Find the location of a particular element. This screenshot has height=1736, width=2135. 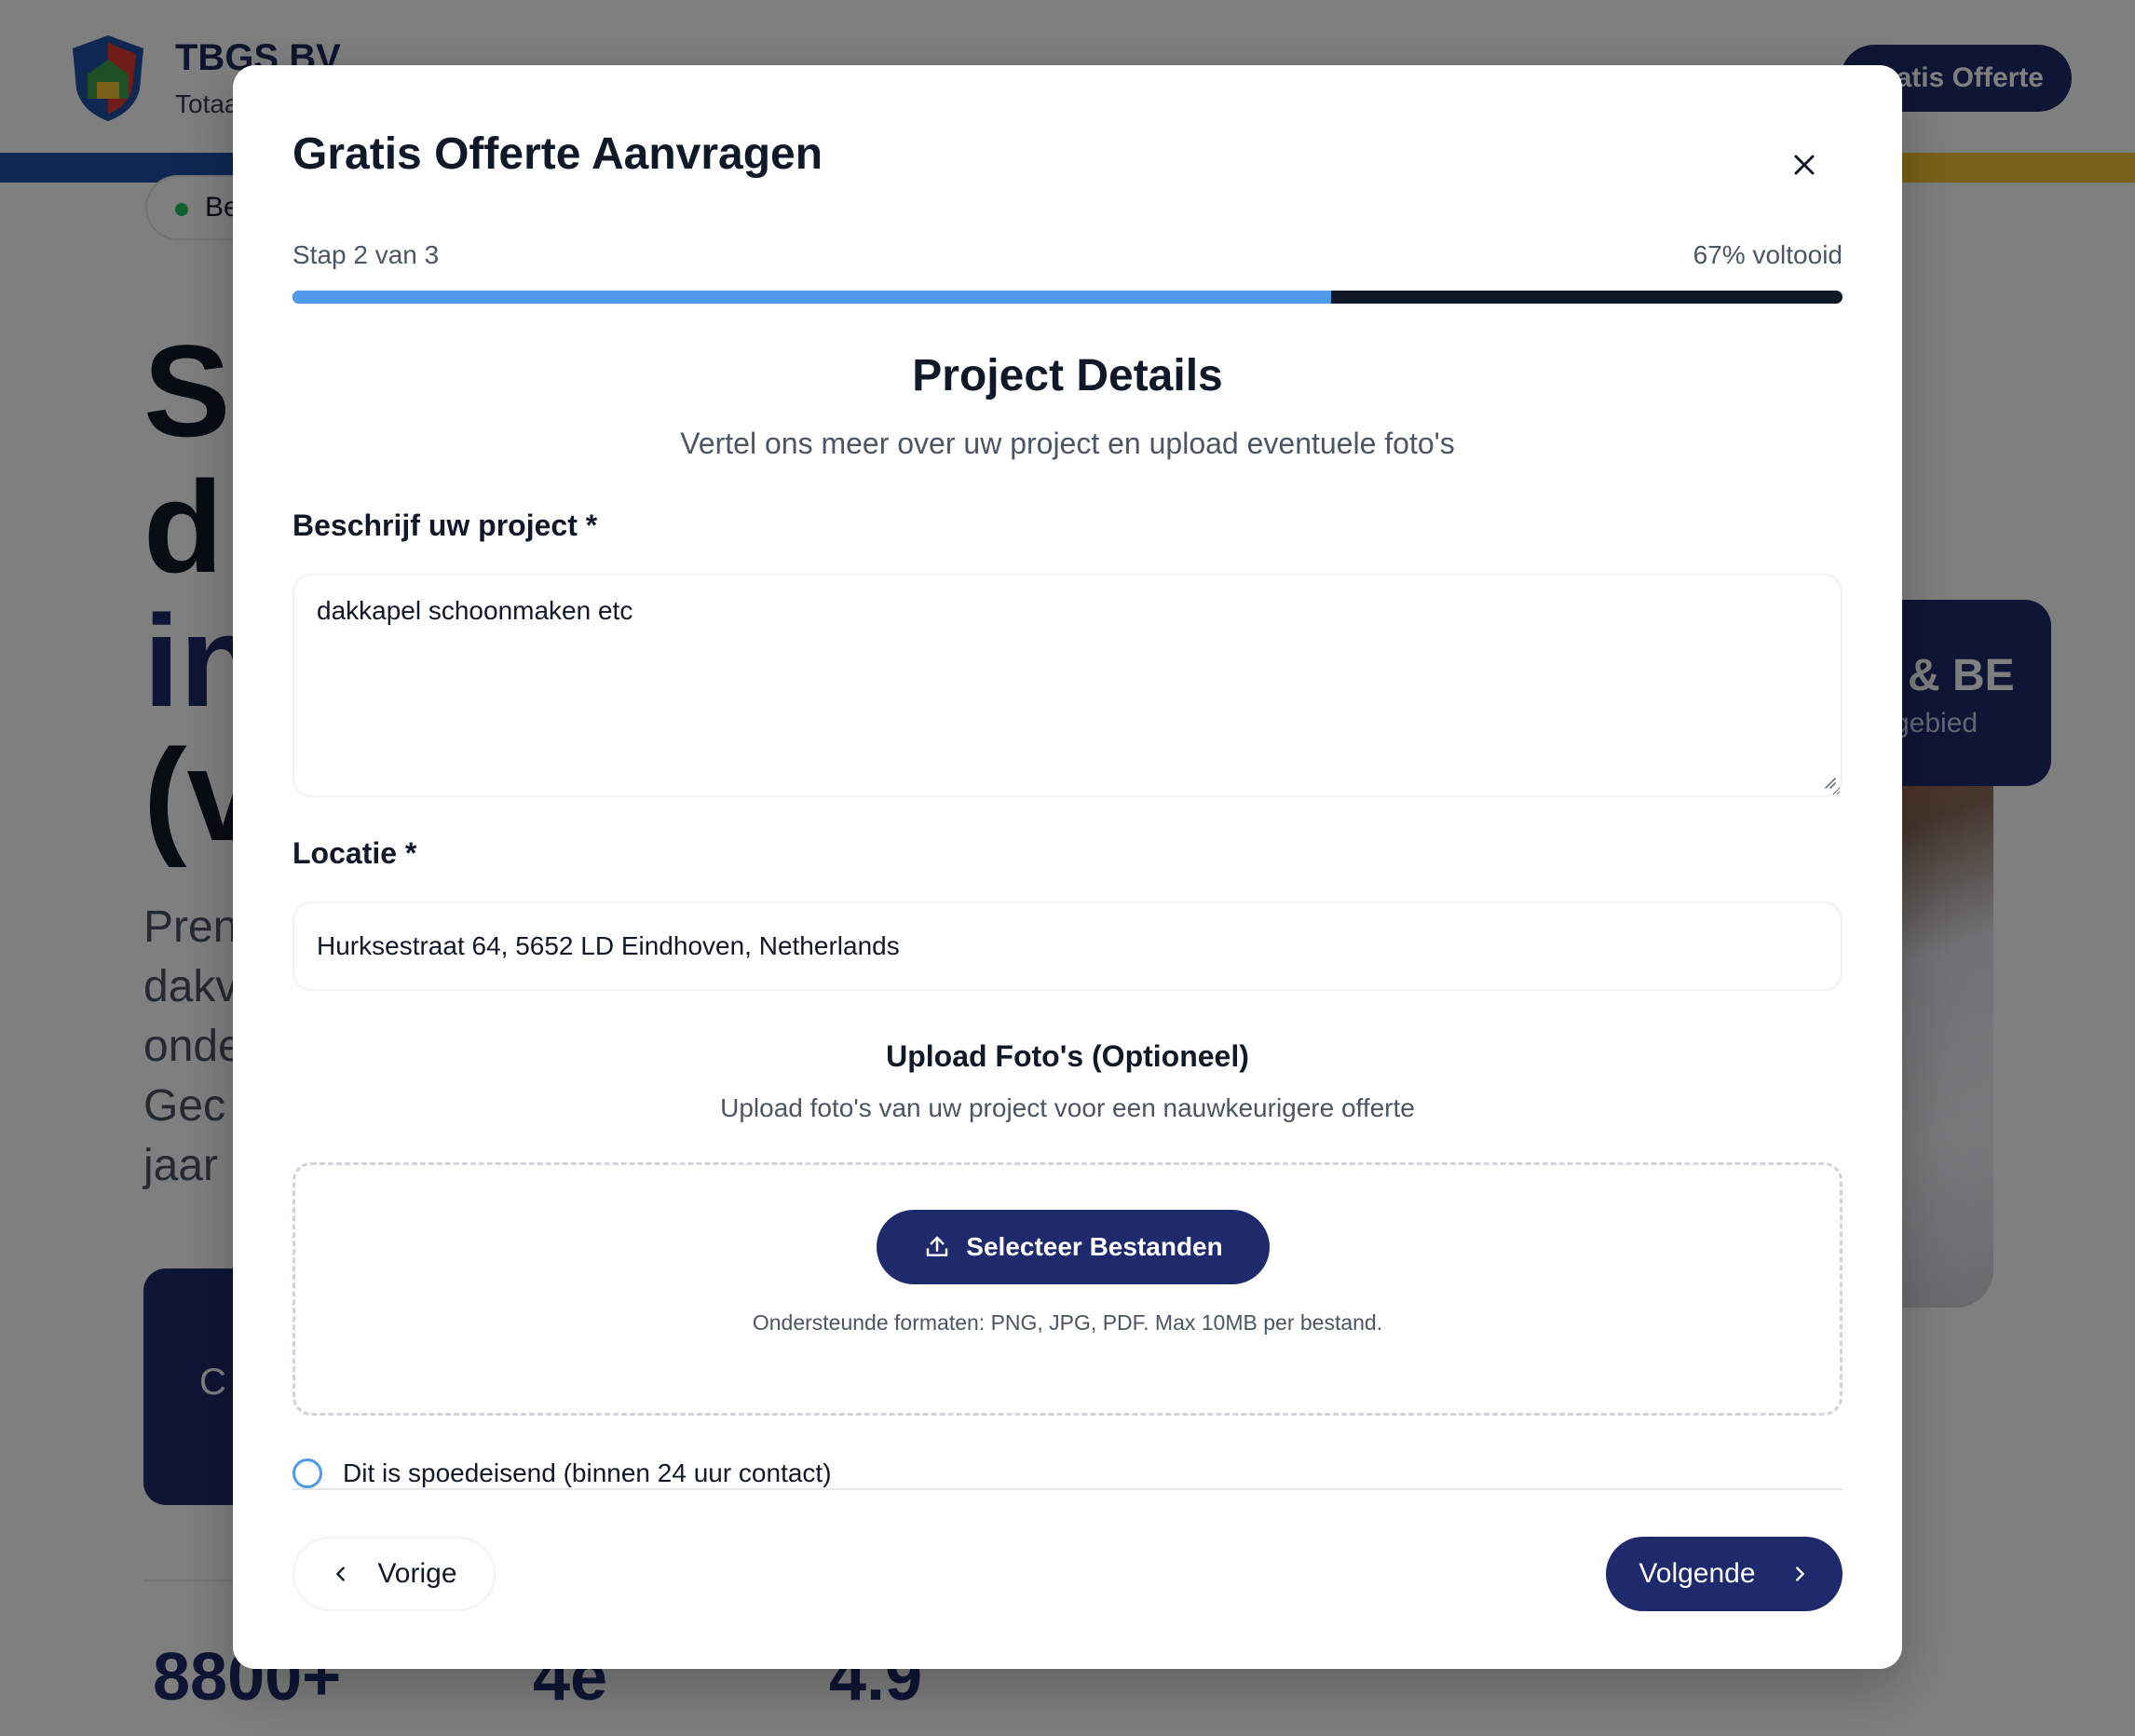

next-button: Volgende is located at coordinates (1725, 1574).